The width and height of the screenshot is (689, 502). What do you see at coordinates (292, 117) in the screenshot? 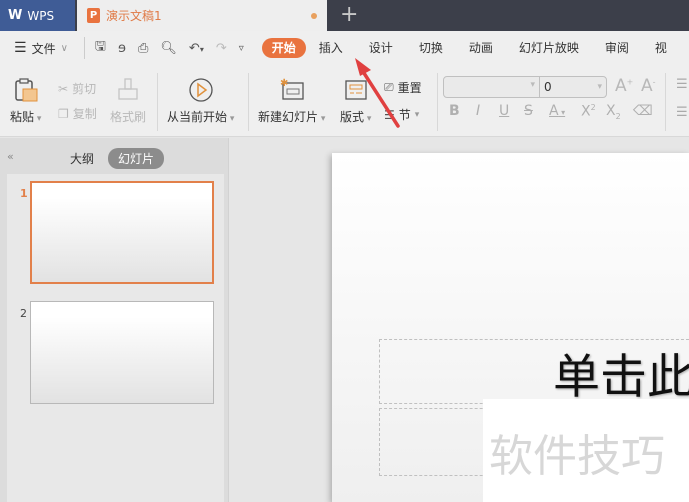
I see `new-slide-label: 新建幻灯片 ▾` at bounding box center [292, 117].